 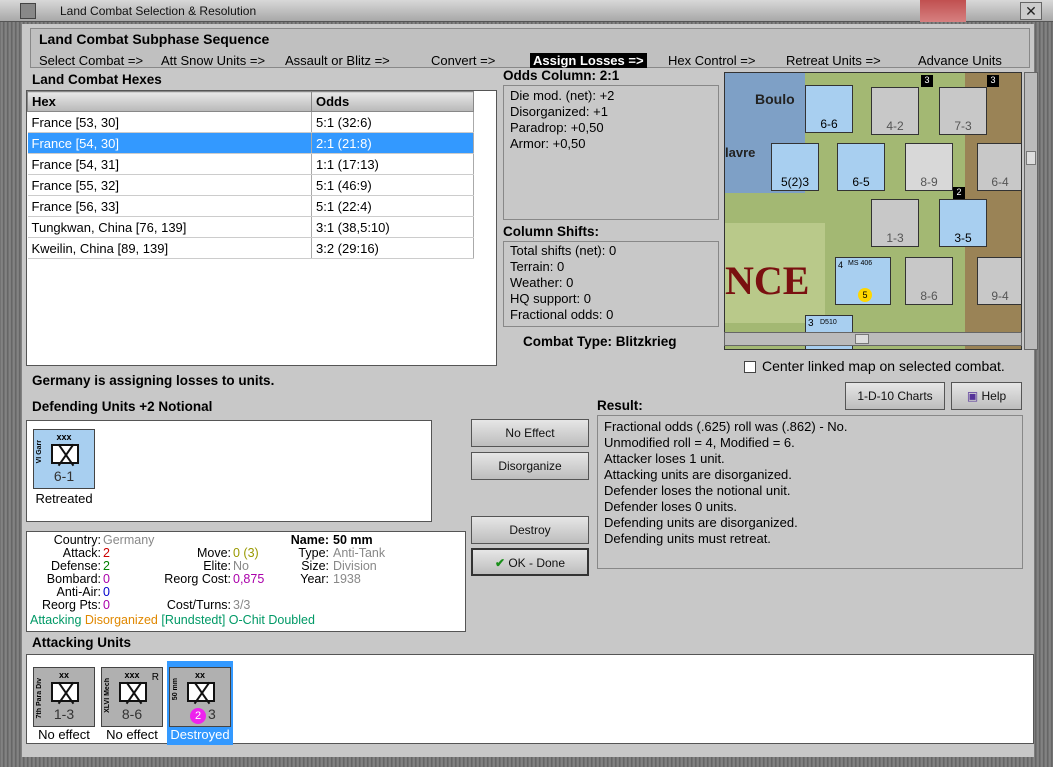 I want to click on odds-line: Paradrop: +0,50, so click(x=557, y=127).